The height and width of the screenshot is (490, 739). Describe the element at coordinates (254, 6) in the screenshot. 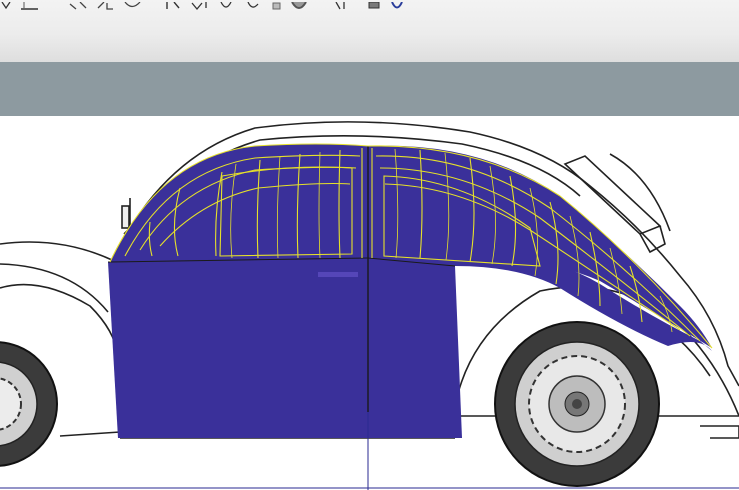

I see `curve-icon` at that location.